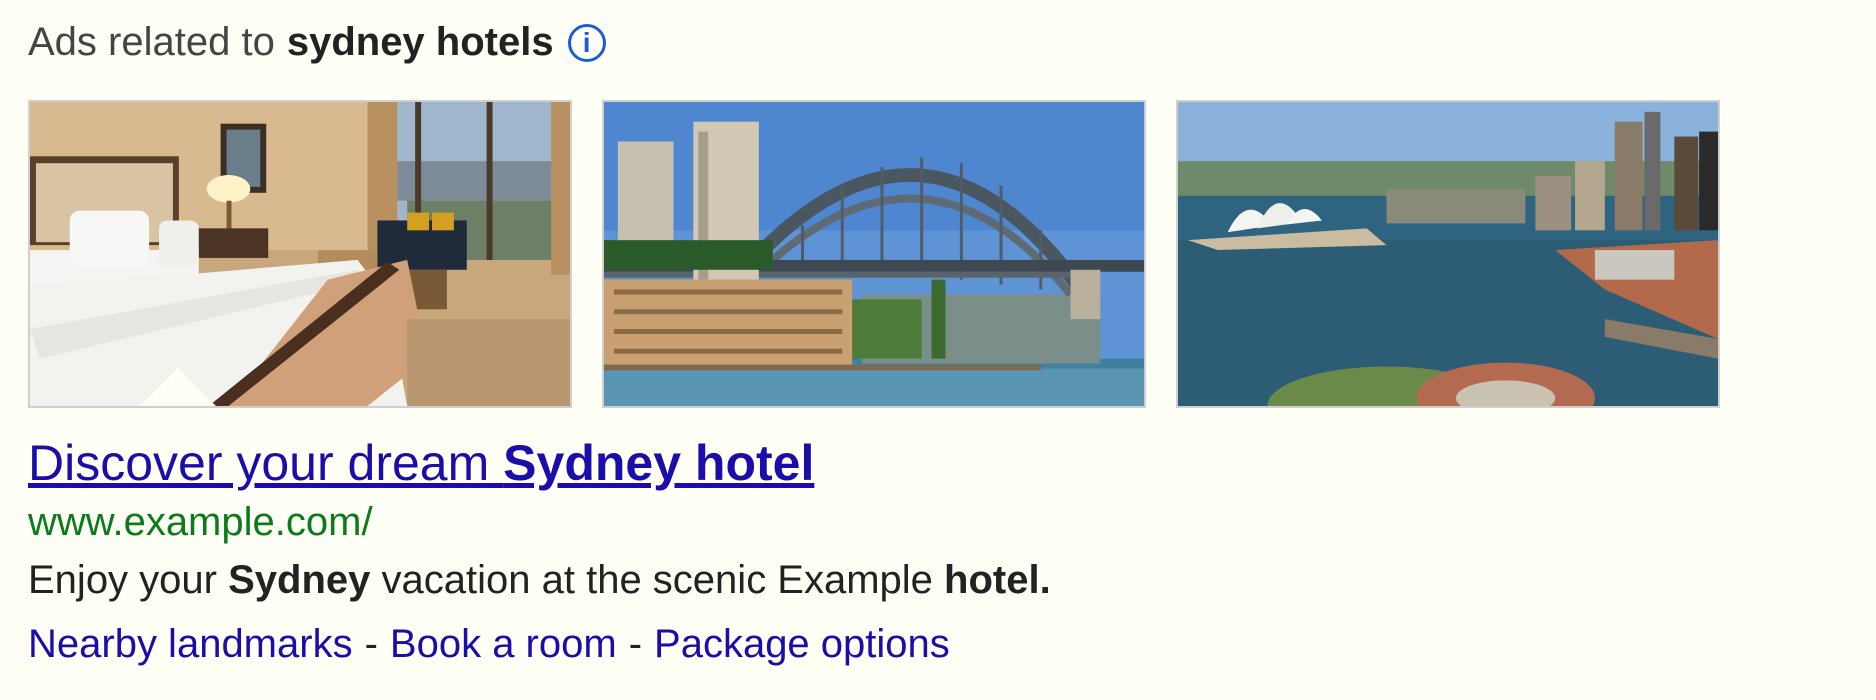  What do you see at coordinates (657, 580) in the screenshot?
I see `ad-desc-part-2: vacation at the scenic Example` at bounding box center [657, 580].